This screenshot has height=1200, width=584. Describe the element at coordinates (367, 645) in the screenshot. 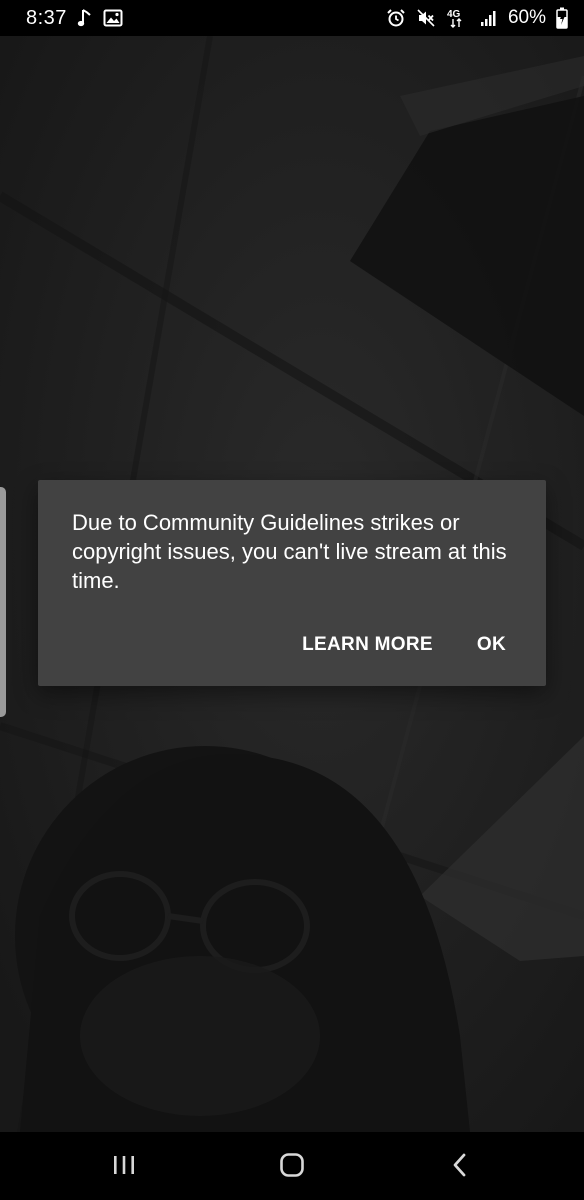

I see `learn-more-button: LEARN MORE` at that location.